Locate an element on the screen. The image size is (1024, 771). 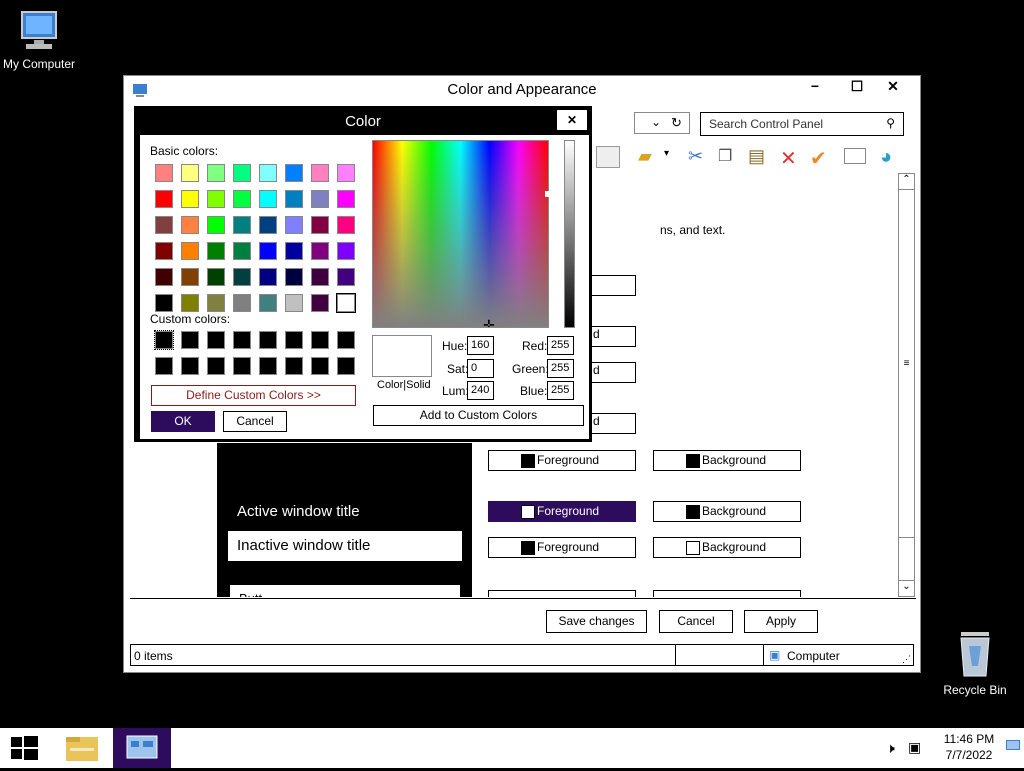
color-spectrum: ✛ is located at coordinates (460, 234).